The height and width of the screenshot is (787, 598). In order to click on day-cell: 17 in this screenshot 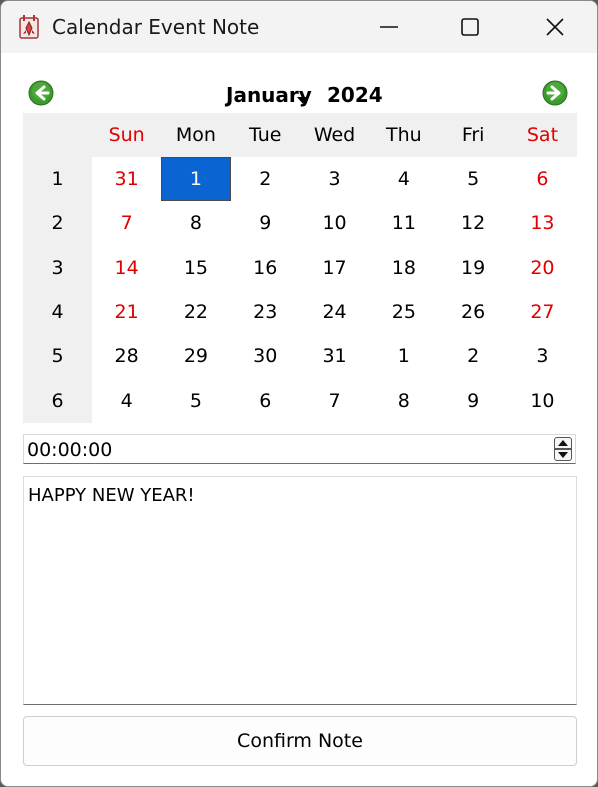, I will do `click(334, 268)`.